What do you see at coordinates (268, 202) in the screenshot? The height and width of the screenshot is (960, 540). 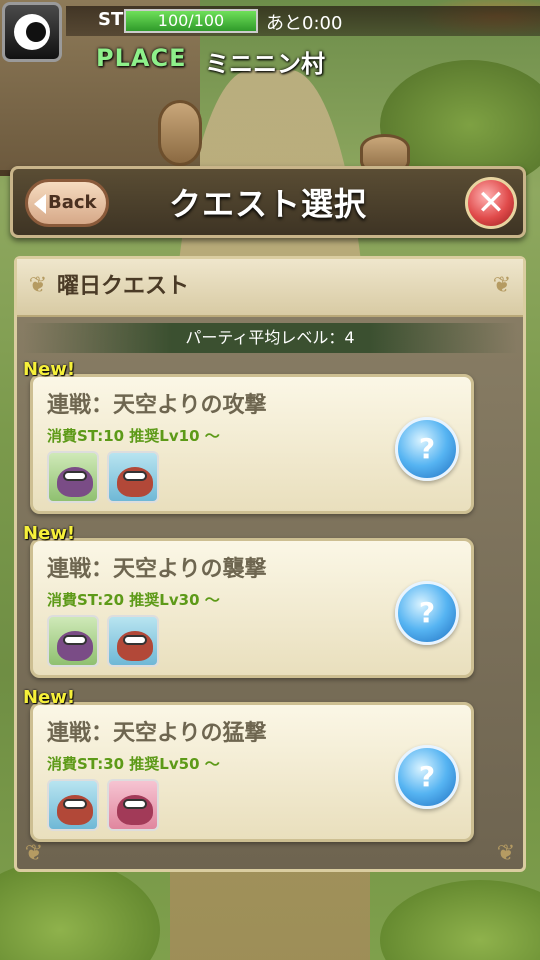 I see `title-bar: クエスト選択 Back ✕` at bounding box center [268, 202].